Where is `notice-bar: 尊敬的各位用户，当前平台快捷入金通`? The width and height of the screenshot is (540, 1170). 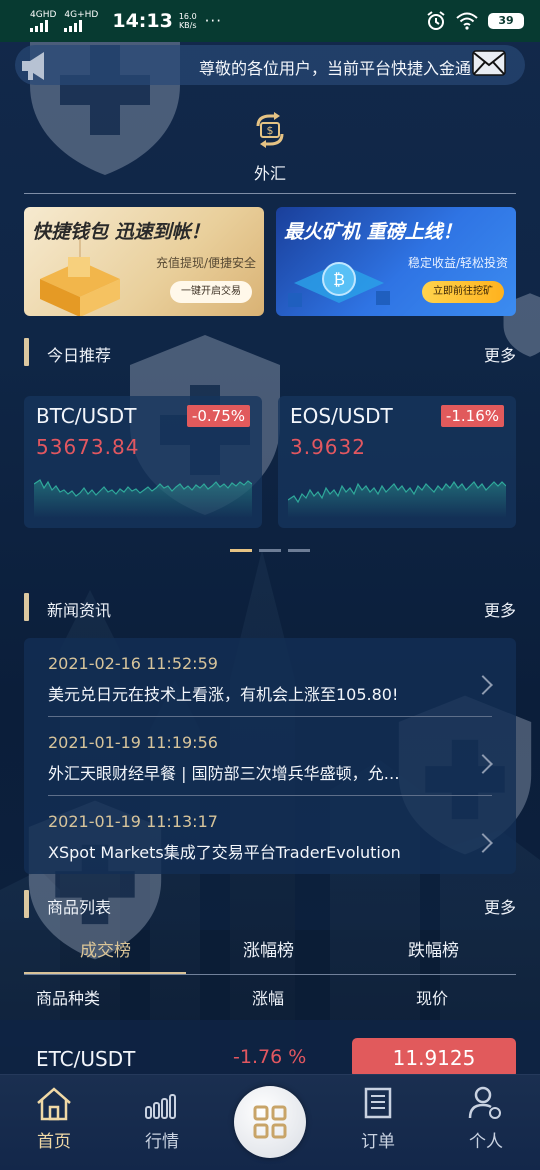 notice-bar: 尊敬的各位用户，当前平台快捷入金通 is located at coordinates (270, 65).